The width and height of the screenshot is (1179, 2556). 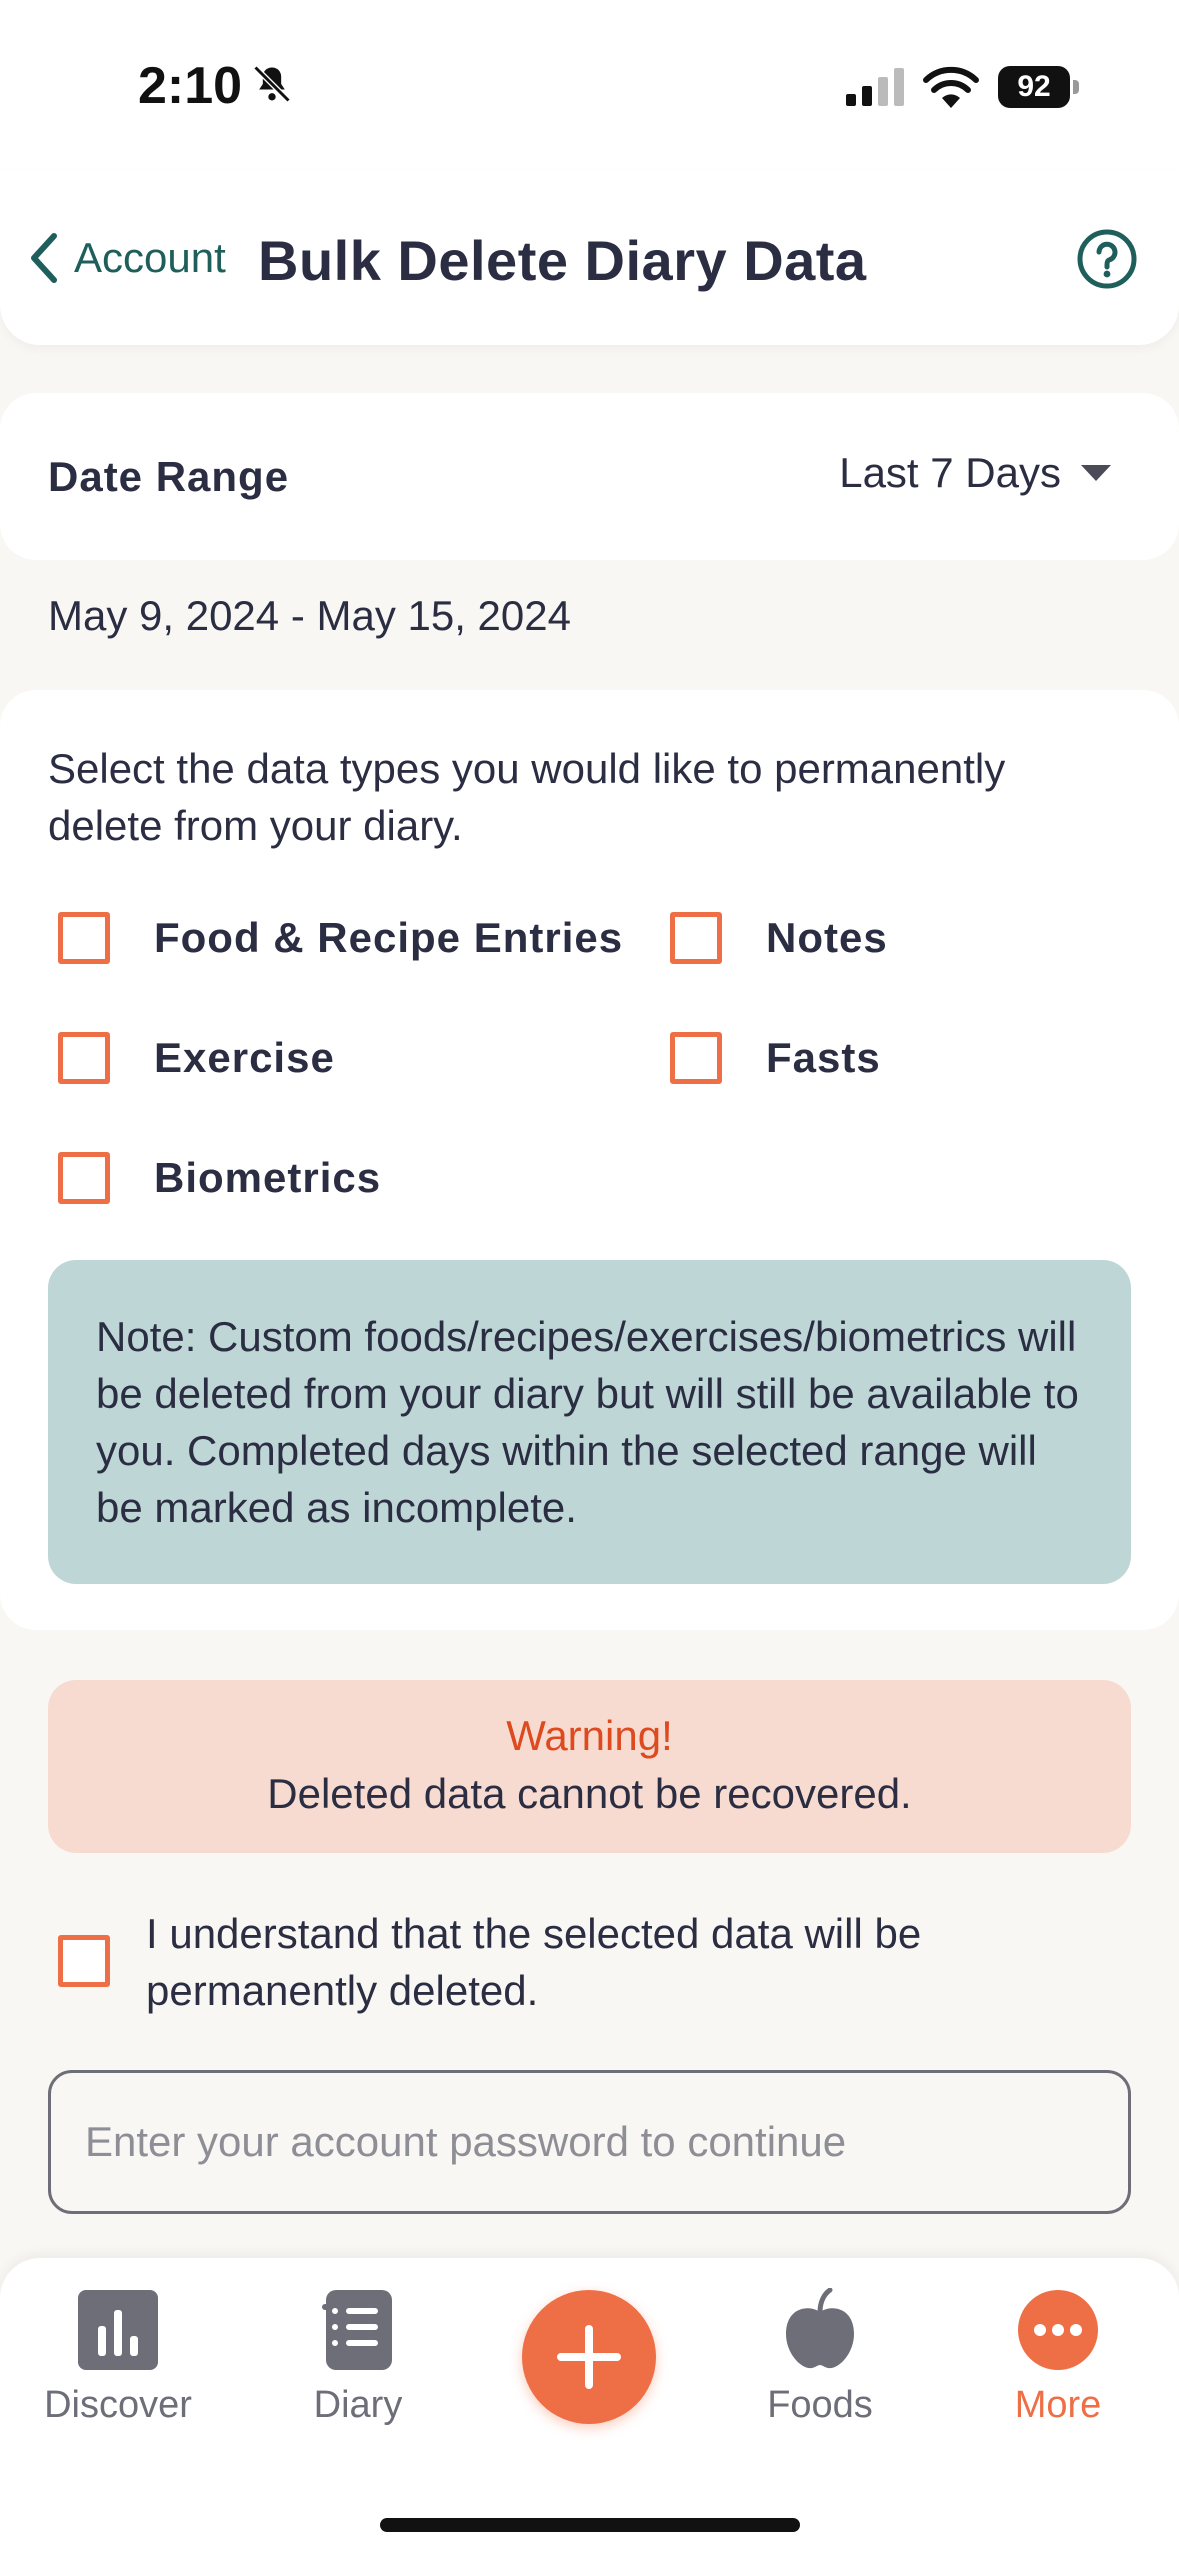 What do you see at coordinates (190, 86) in the screenshot?
I see `status-time: 2:10` at bounding box center [190, 86].